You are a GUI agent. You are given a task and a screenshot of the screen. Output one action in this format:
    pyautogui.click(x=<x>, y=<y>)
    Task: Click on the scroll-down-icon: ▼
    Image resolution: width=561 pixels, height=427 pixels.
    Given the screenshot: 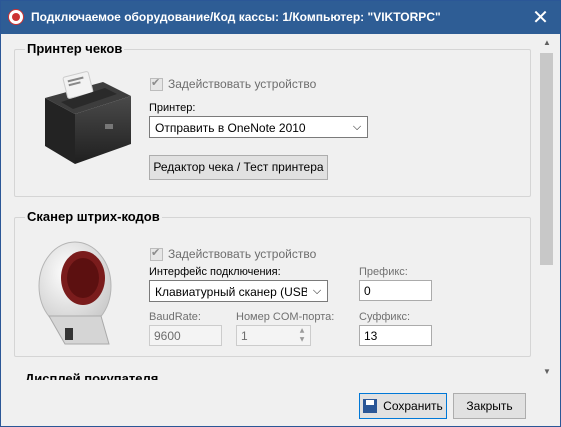 What is the action you would take?
    pyautogui.click(x=547, y=371)
    